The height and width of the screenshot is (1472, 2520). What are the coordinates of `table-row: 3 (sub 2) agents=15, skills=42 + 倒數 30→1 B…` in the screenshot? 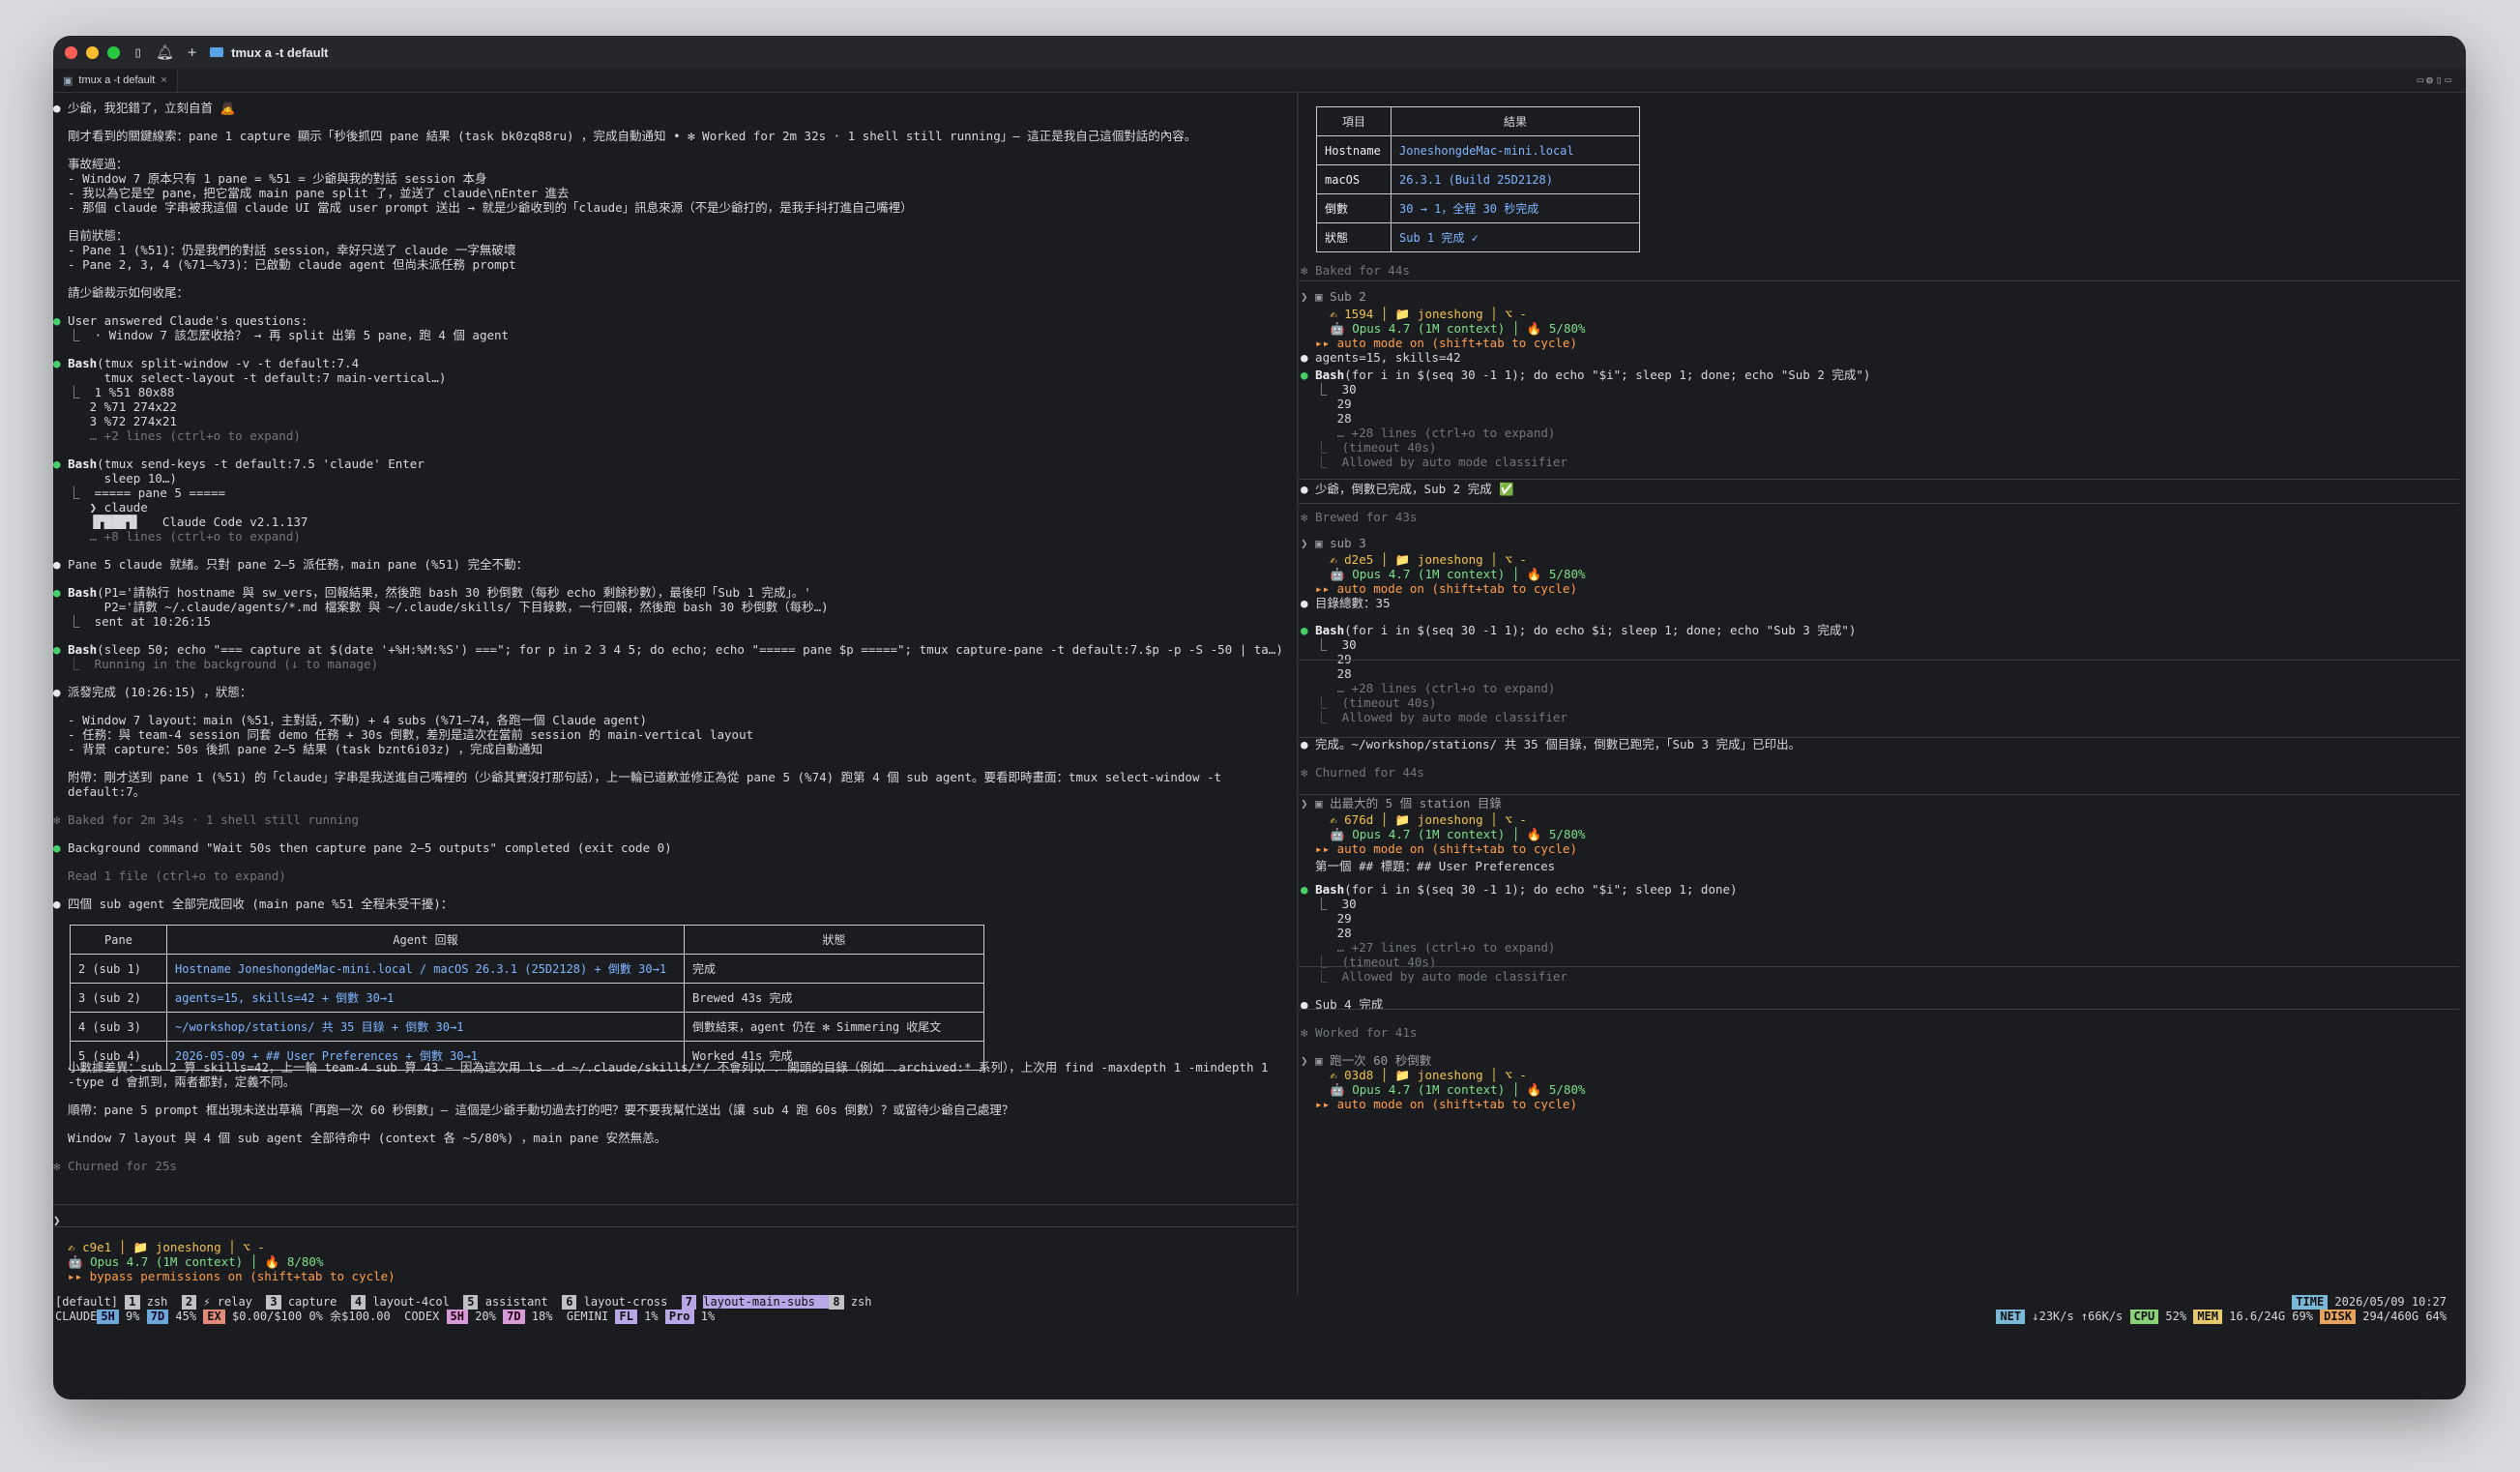 It's located at (527, 998).